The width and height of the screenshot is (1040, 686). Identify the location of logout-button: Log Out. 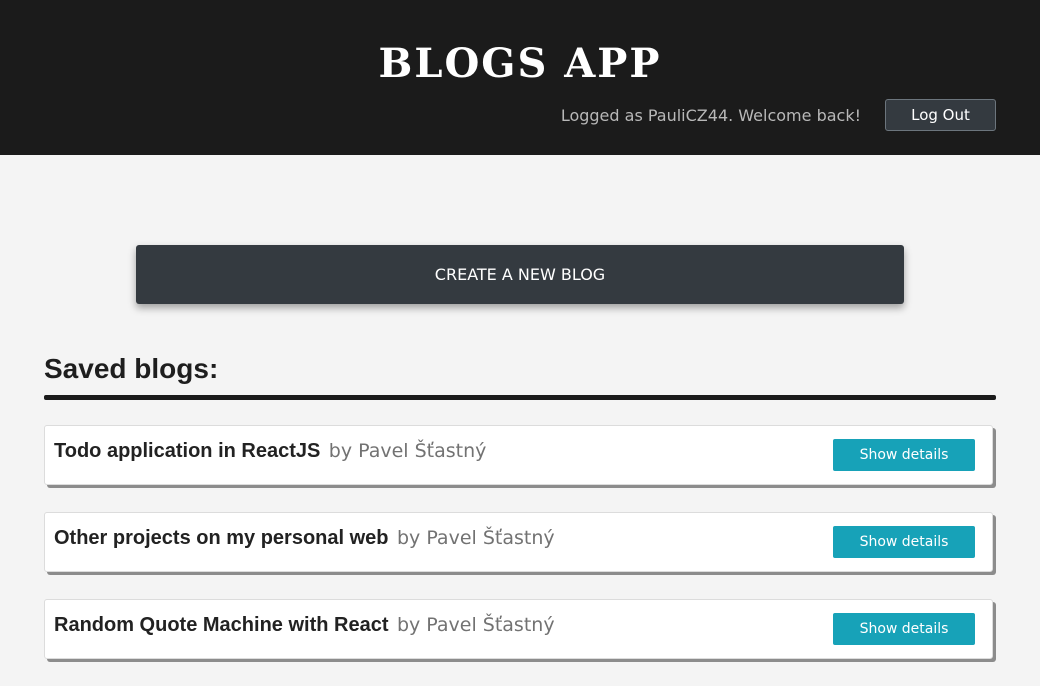
(940, 115).